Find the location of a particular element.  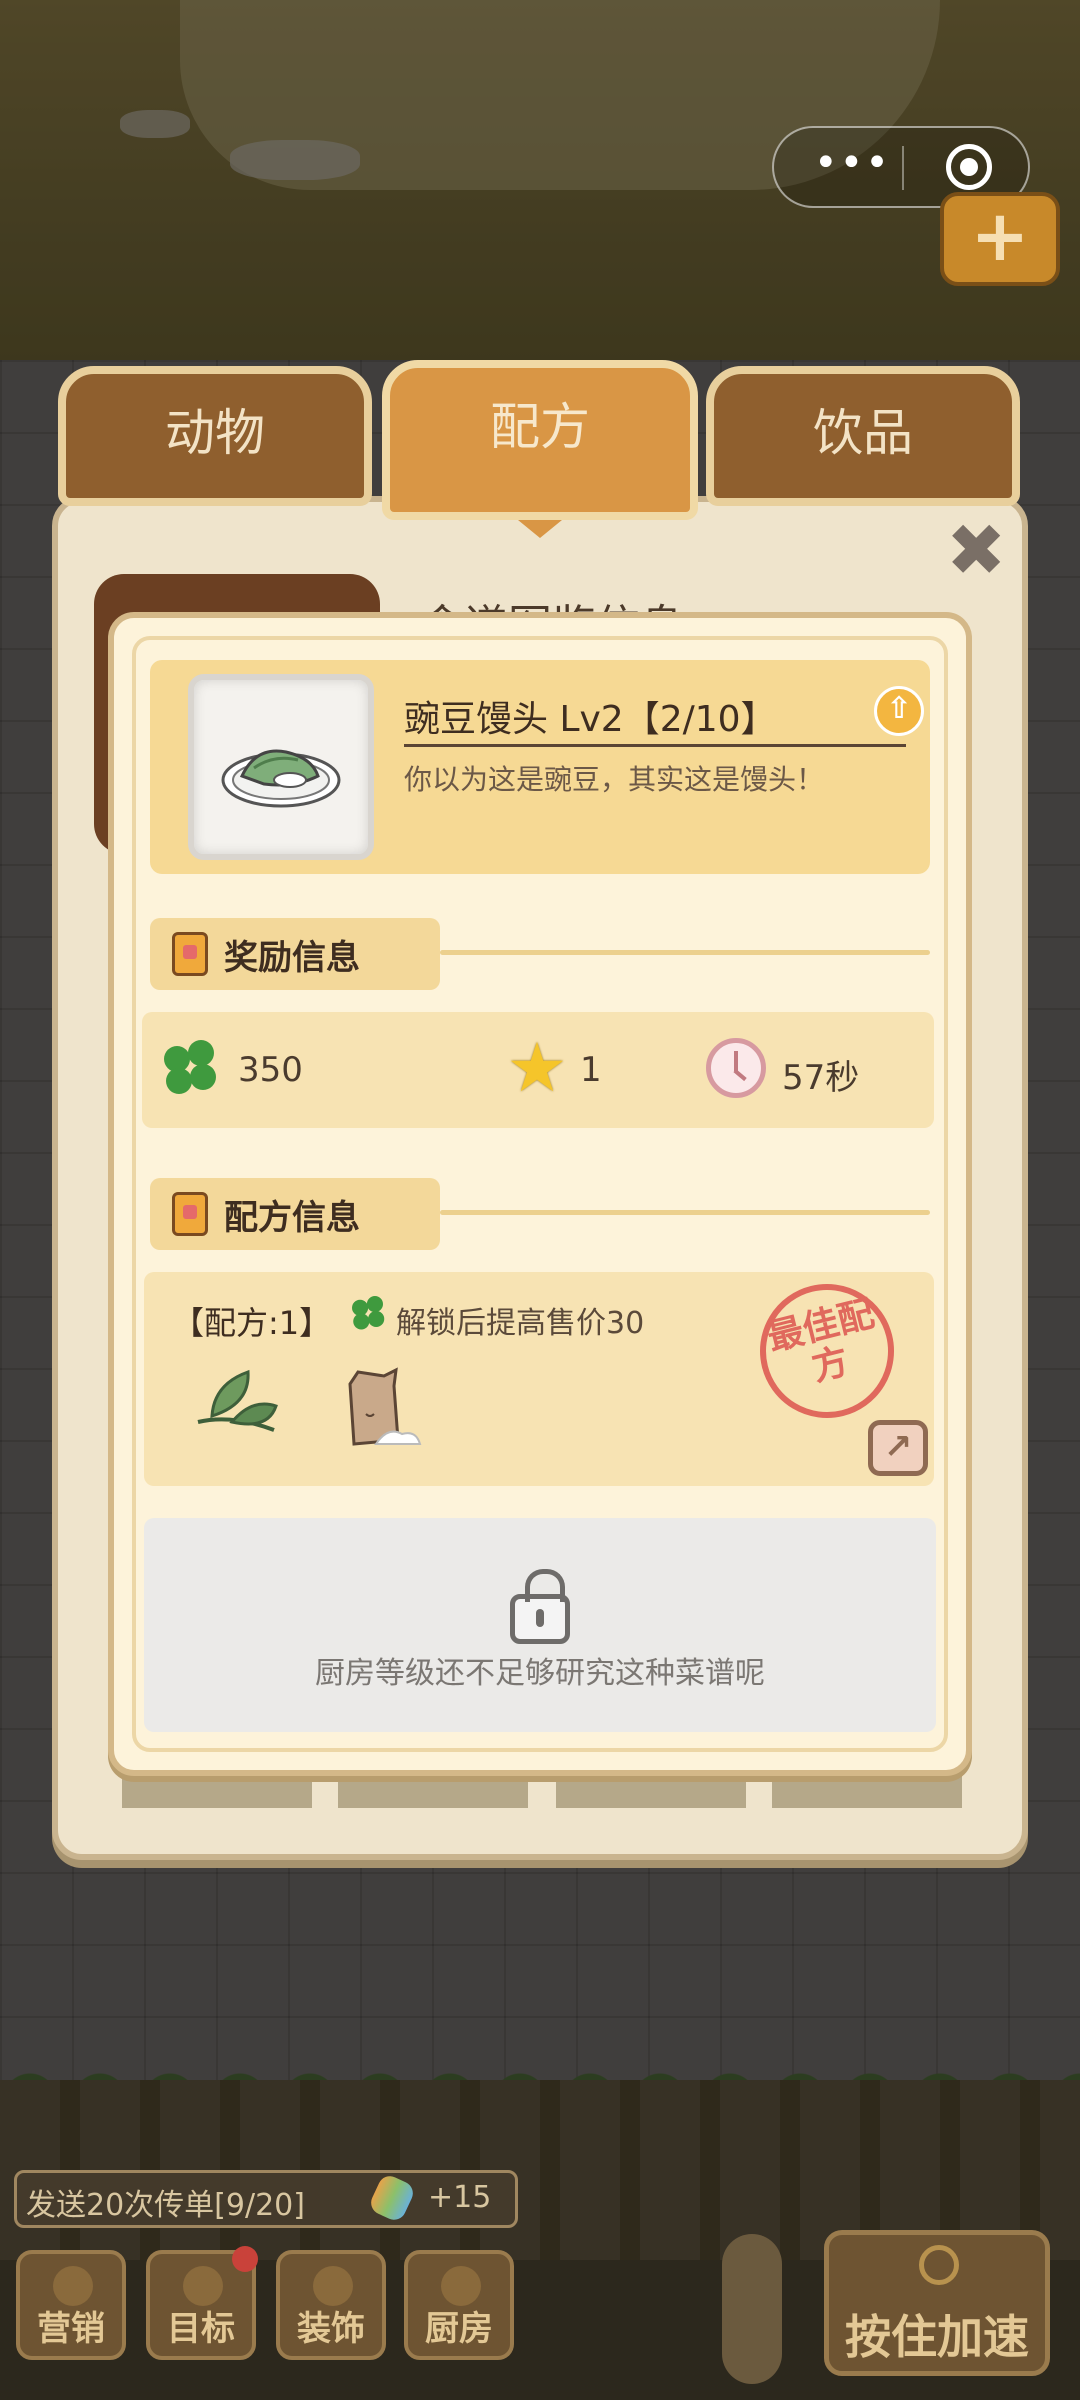

kitchen-button: 厨房 is located at coordinates (459, 2305).